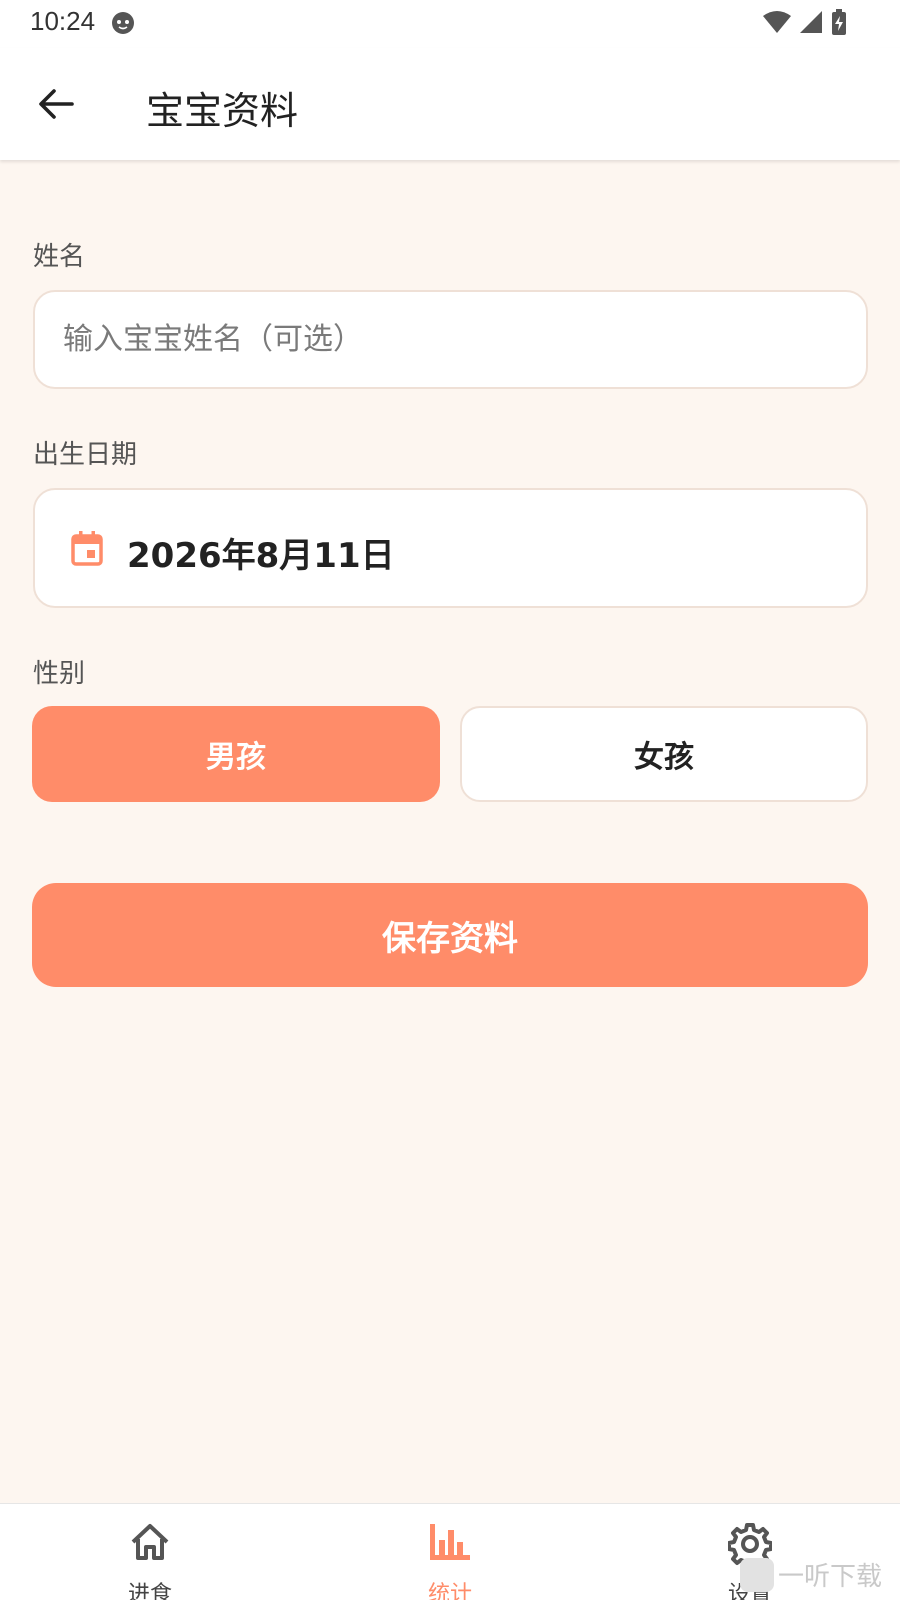 Image resolution: width=900 pixels, height=1600 pixels. I want to click on notification-cat-icon, so click(123, 25).